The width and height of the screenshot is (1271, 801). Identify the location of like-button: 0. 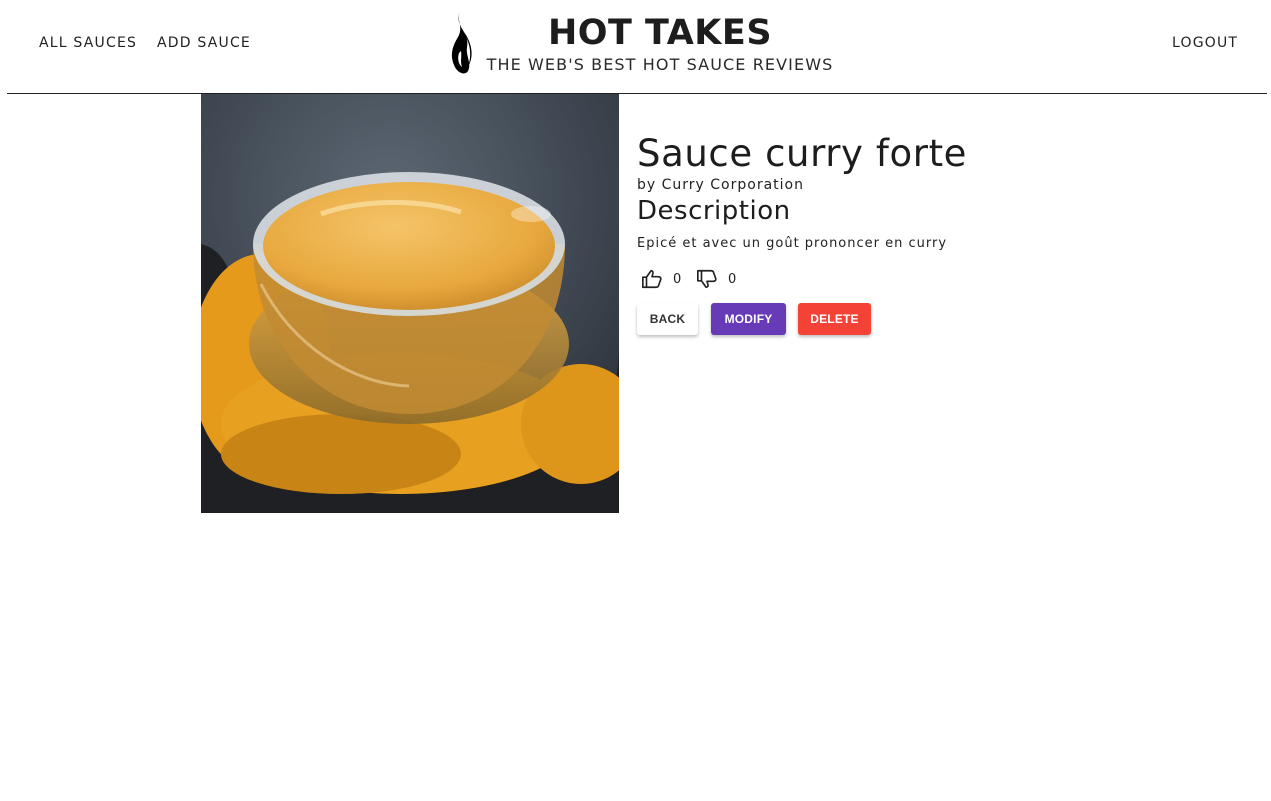
(661, 279).